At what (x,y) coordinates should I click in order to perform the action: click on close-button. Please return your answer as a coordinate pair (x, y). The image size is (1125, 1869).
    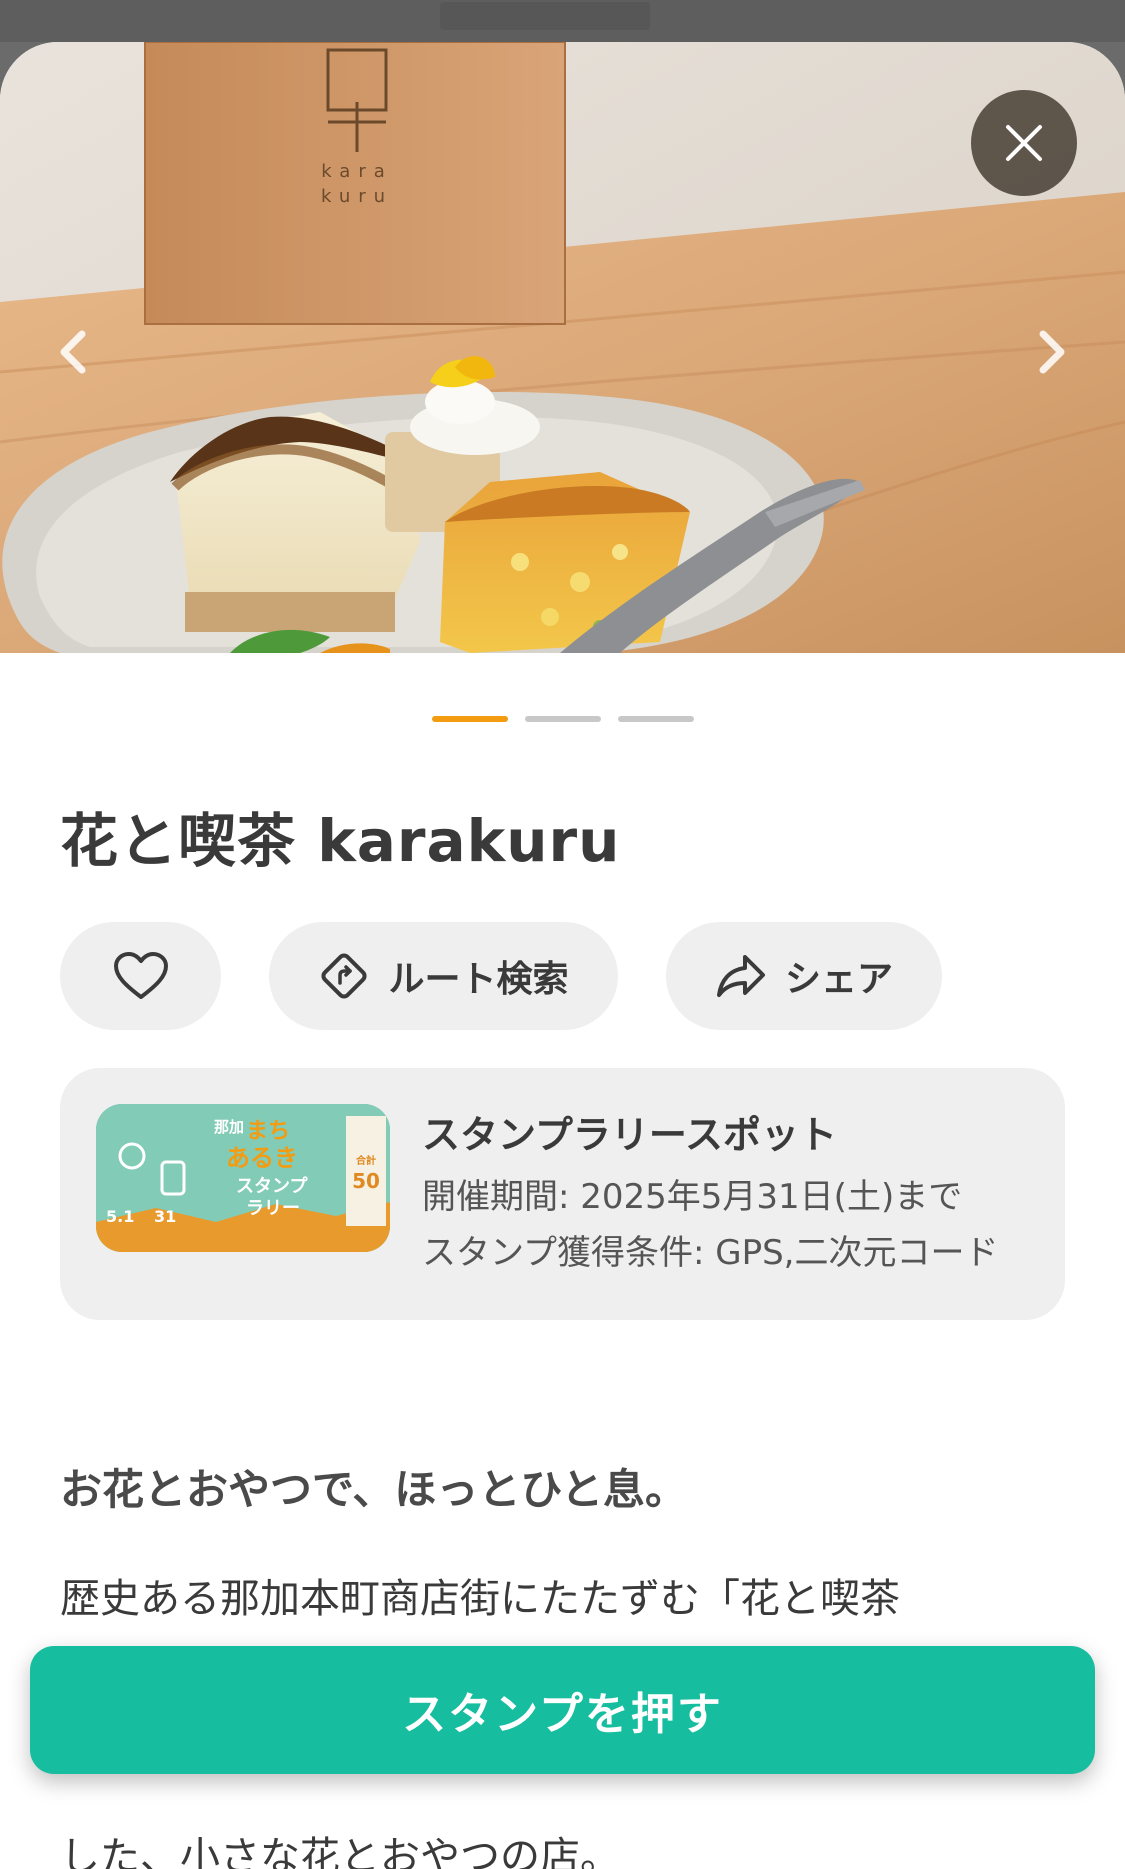
    Looking at the image, I should click on (1024, 143).